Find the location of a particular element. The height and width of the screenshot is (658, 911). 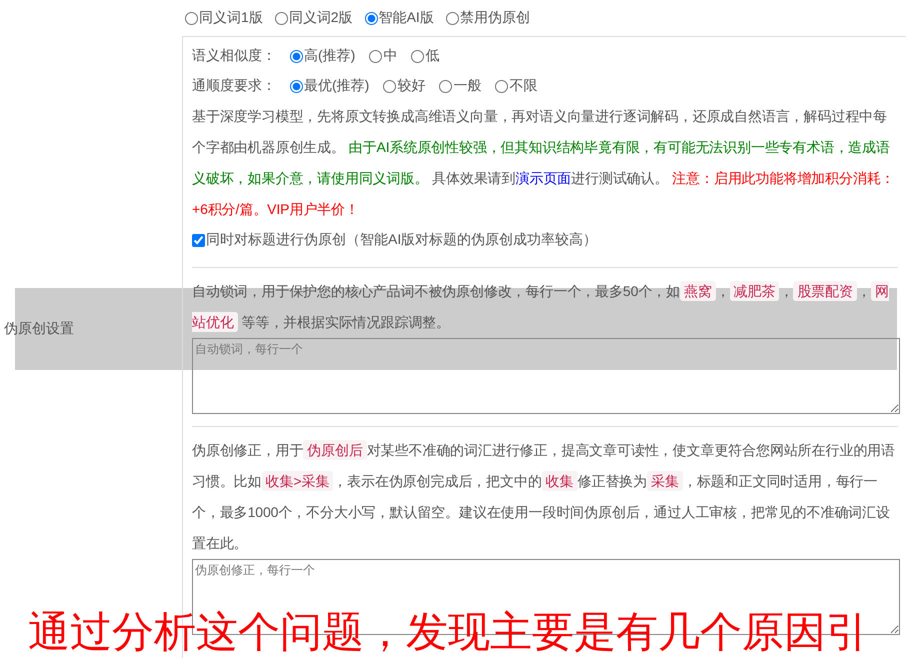

option-label: 低 is located at coordinates (432, 56).